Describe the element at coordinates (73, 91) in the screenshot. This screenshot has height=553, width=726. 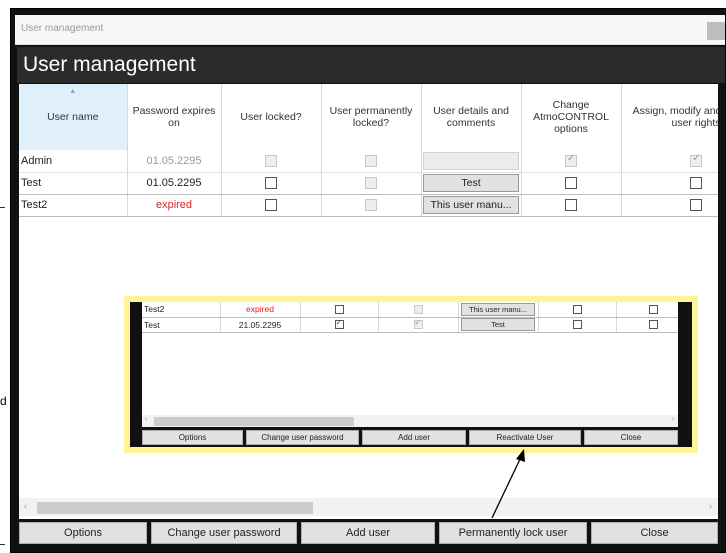
I see `sort-ascending-icon: ▲` at that location.